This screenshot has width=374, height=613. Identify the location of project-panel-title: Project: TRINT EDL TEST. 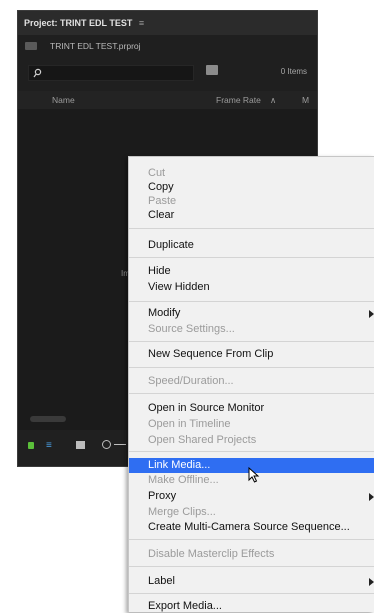
(78, 23).